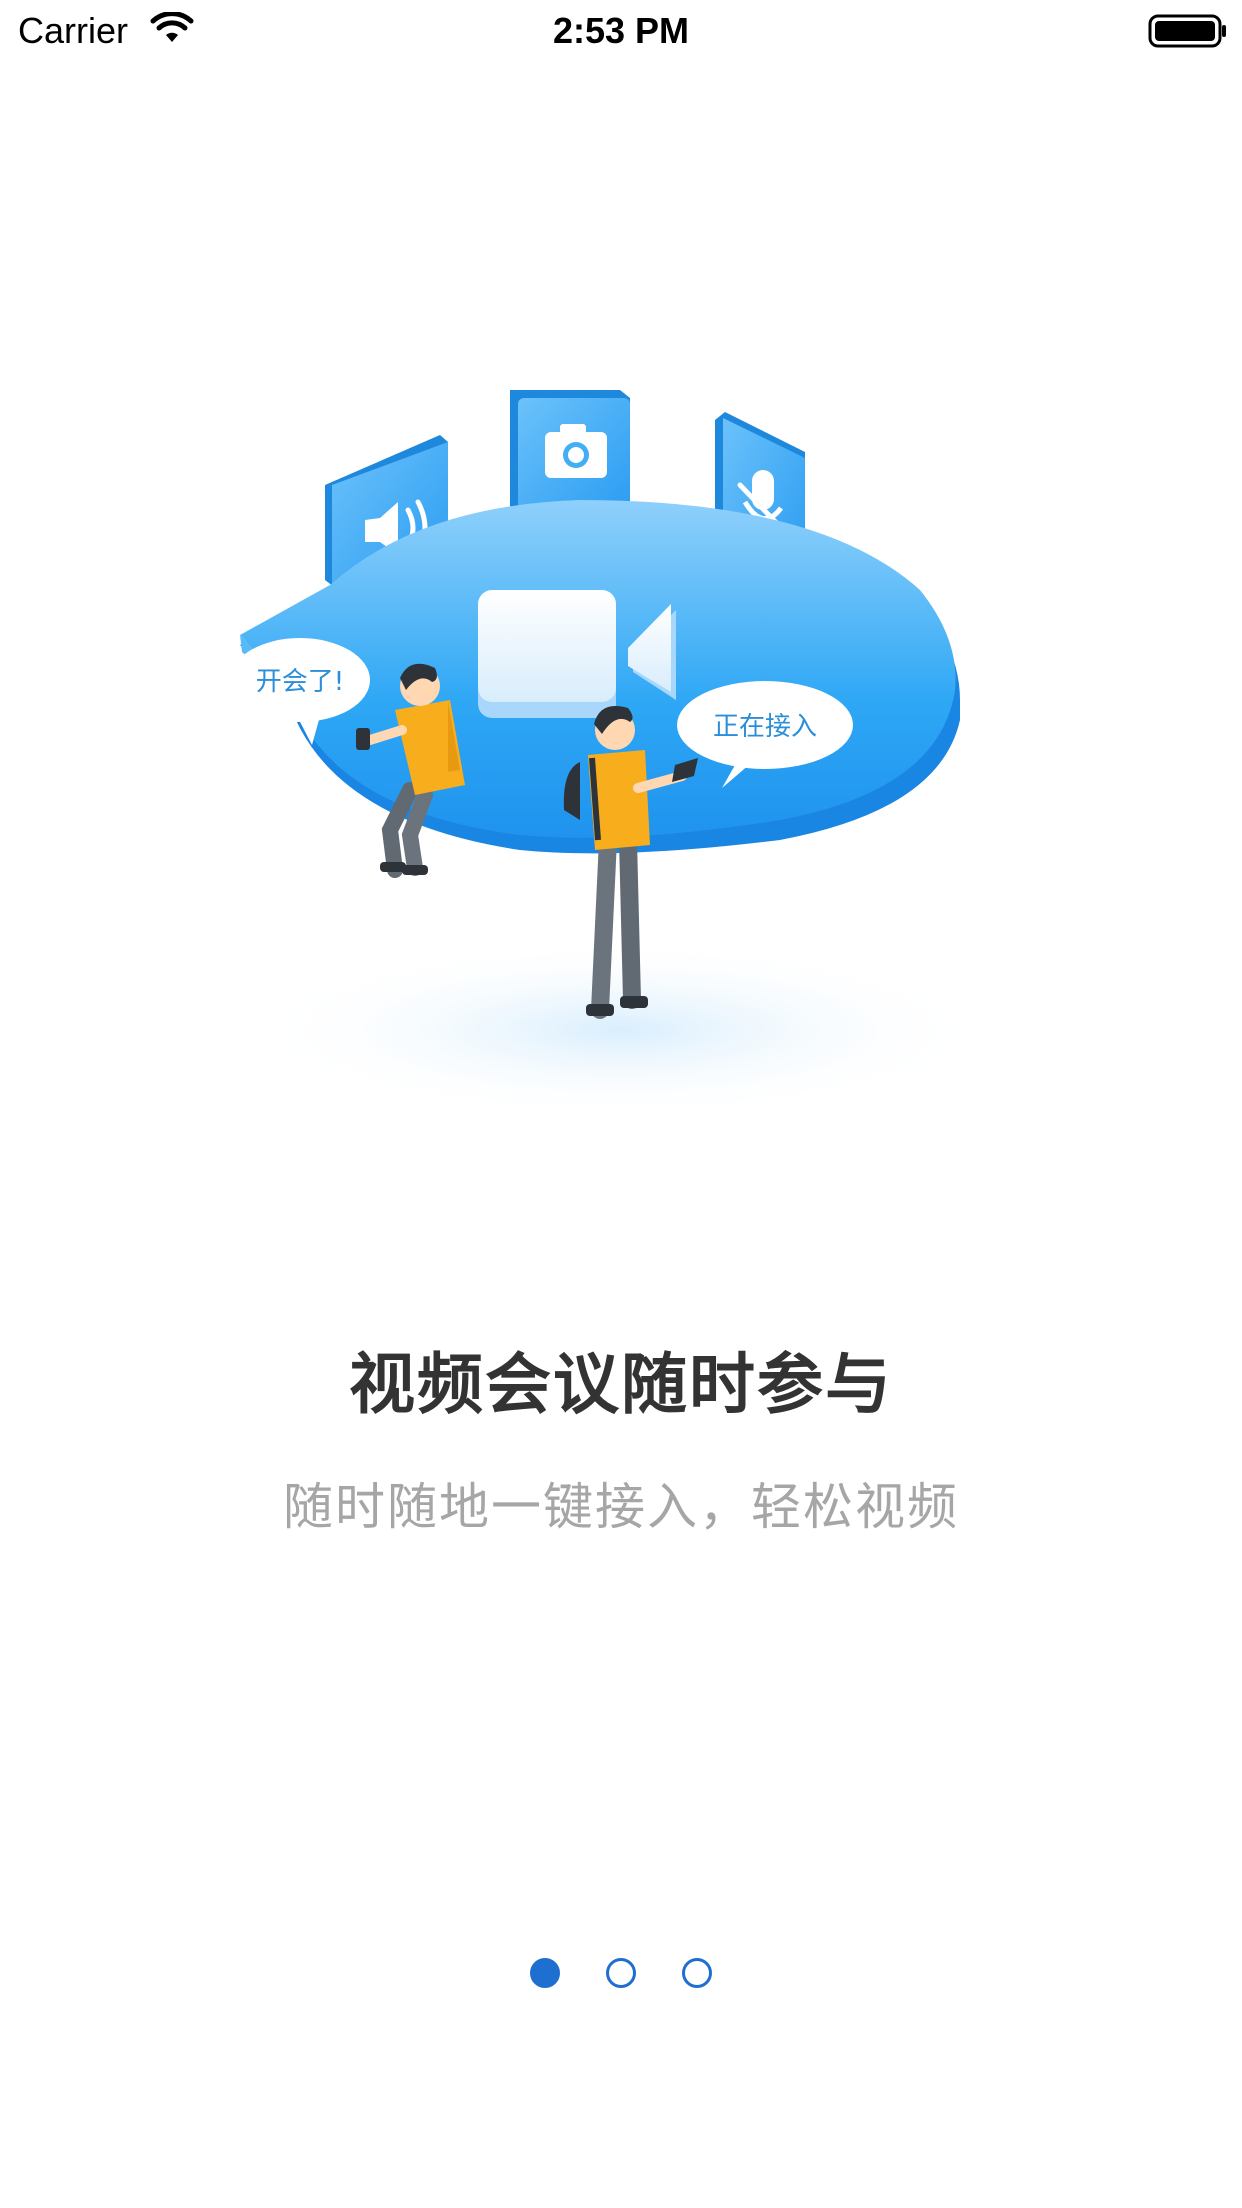 The width and height of the screenshot is (1242, 2208). Describe the element at coordinates (1187, 31) in the screenshot. I see `battery-full-icon` at that location.